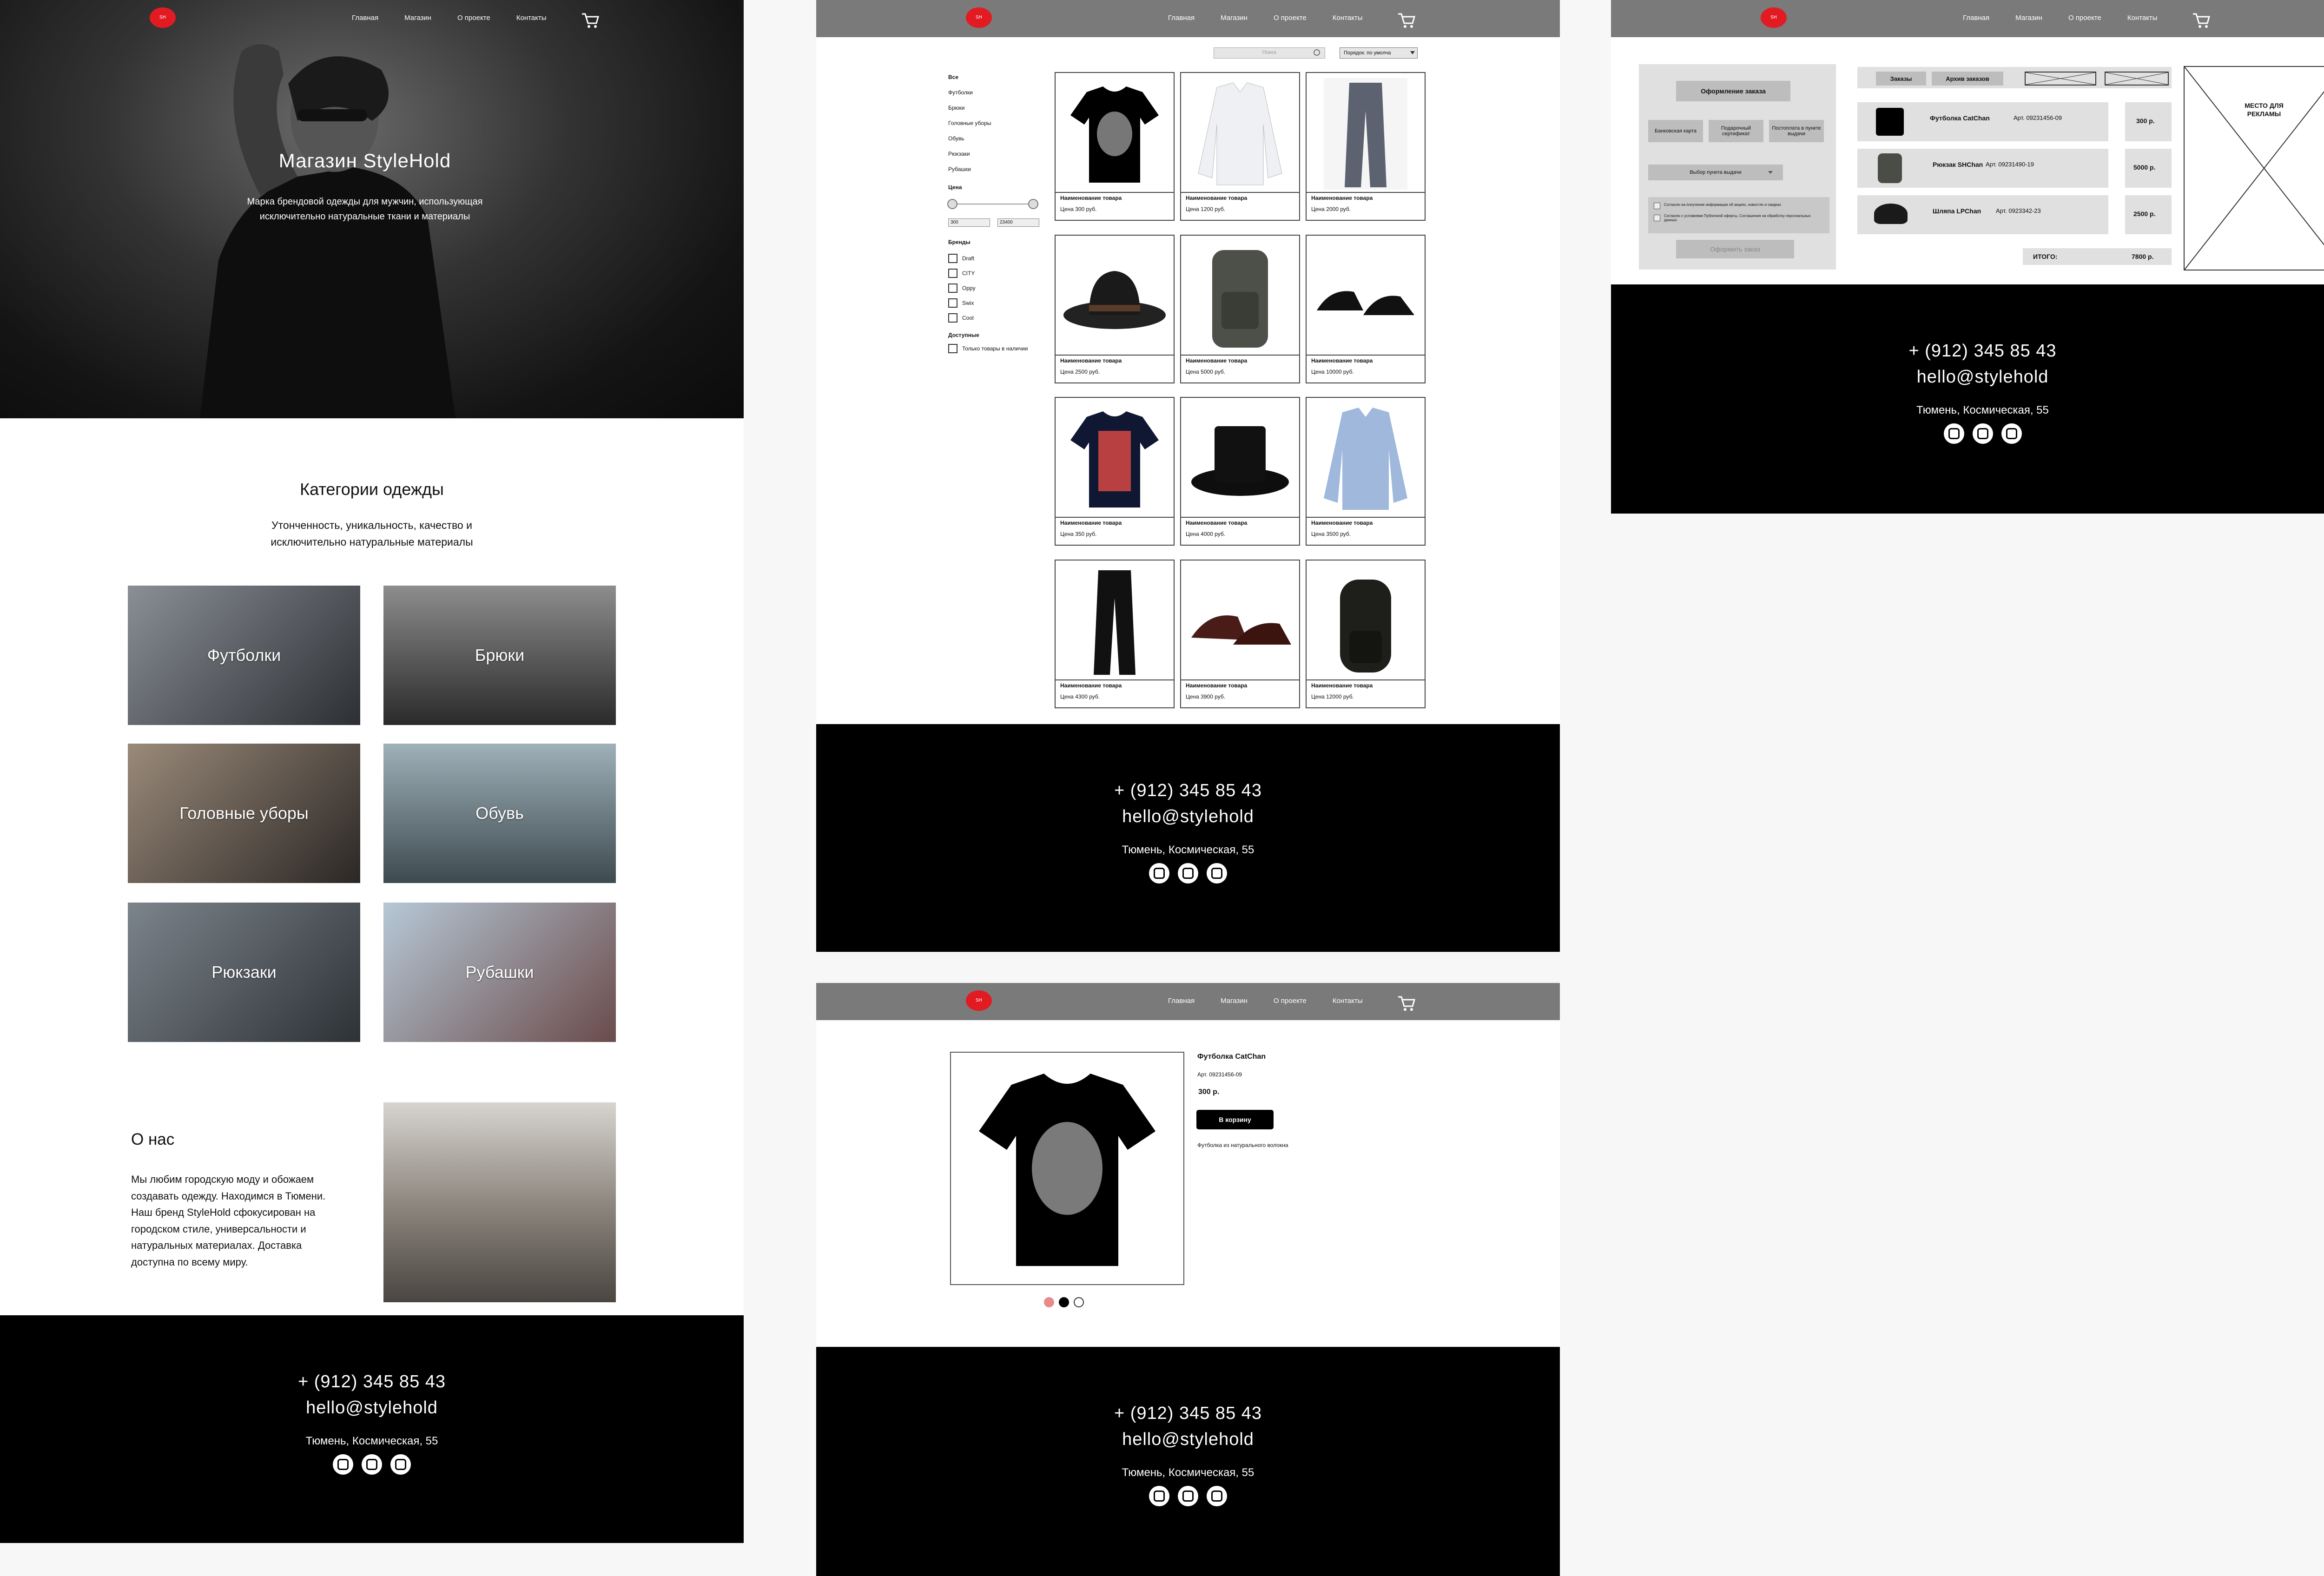  I want to click on product-card: Наименование товара Цена 4300 руб., so click(1115, 634).